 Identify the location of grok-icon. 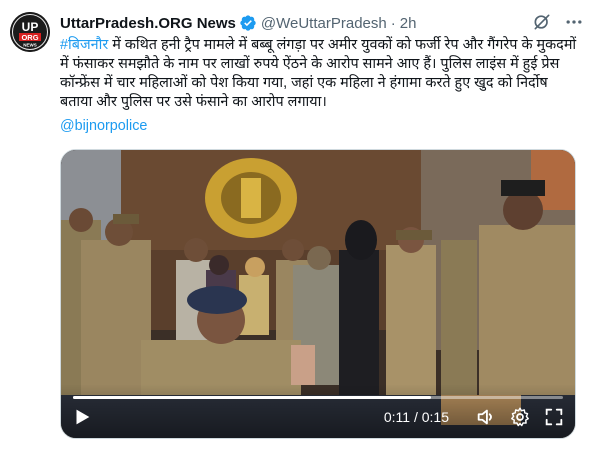
(542, 22).